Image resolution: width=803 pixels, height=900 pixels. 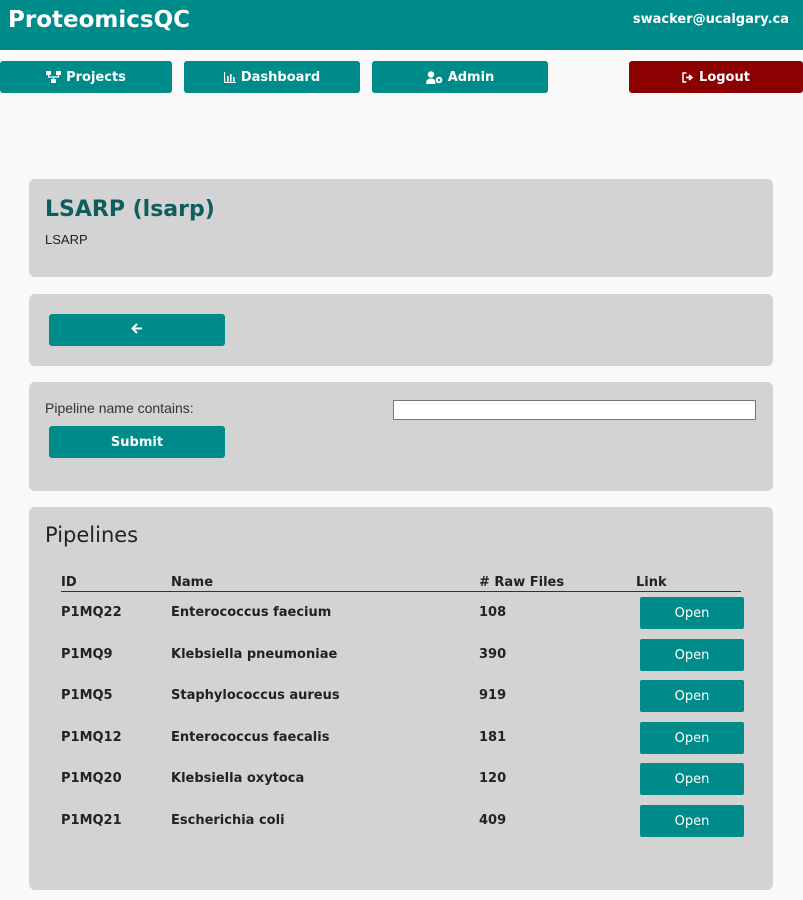 What do you see at coordinates (99, 20) in the screenshot?
I see `brand-title: ProteomicsQC` at bounding box center [99, 20].